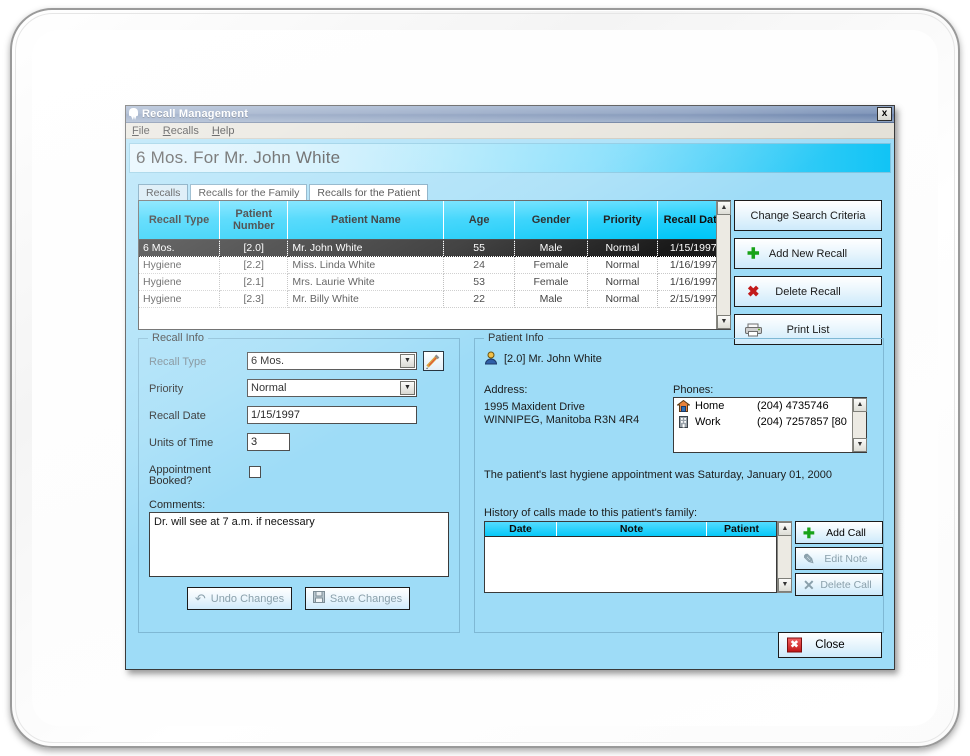 The height and width of the screenshot is (756, 970). What do you see at coordinates (553, 359) in the screenshot?
I see `patient-identity: [2.0] Mr. John White` at bounding box center [553, 359].